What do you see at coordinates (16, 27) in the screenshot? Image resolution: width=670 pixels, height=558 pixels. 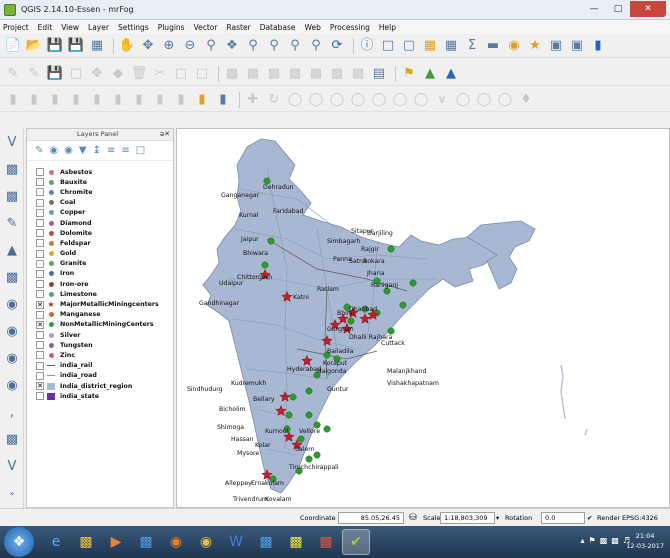 I see `menu-project: Project` at bounding box center [16, 27].